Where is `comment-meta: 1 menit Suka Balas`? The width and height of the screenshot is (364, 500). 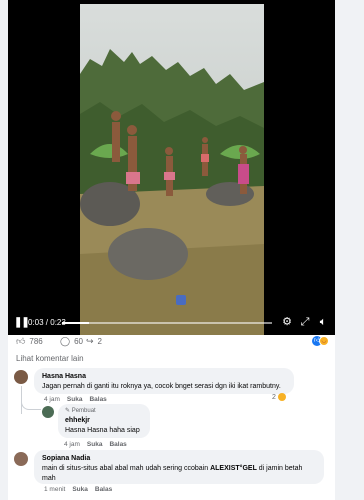 comment-meta: 1 menit Suka Balas is located at coordinates (78, 489).